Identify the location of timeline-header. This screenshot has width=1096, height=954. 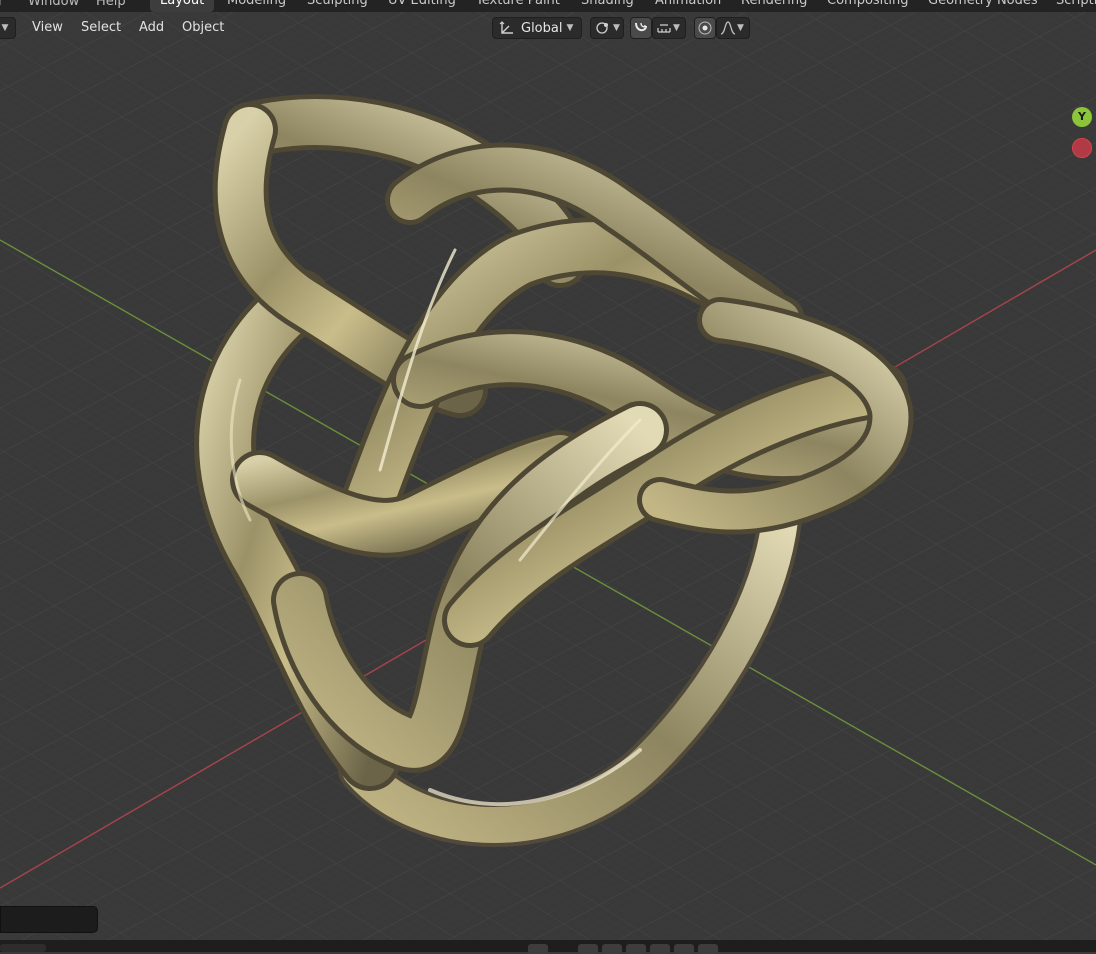
(548, 946).